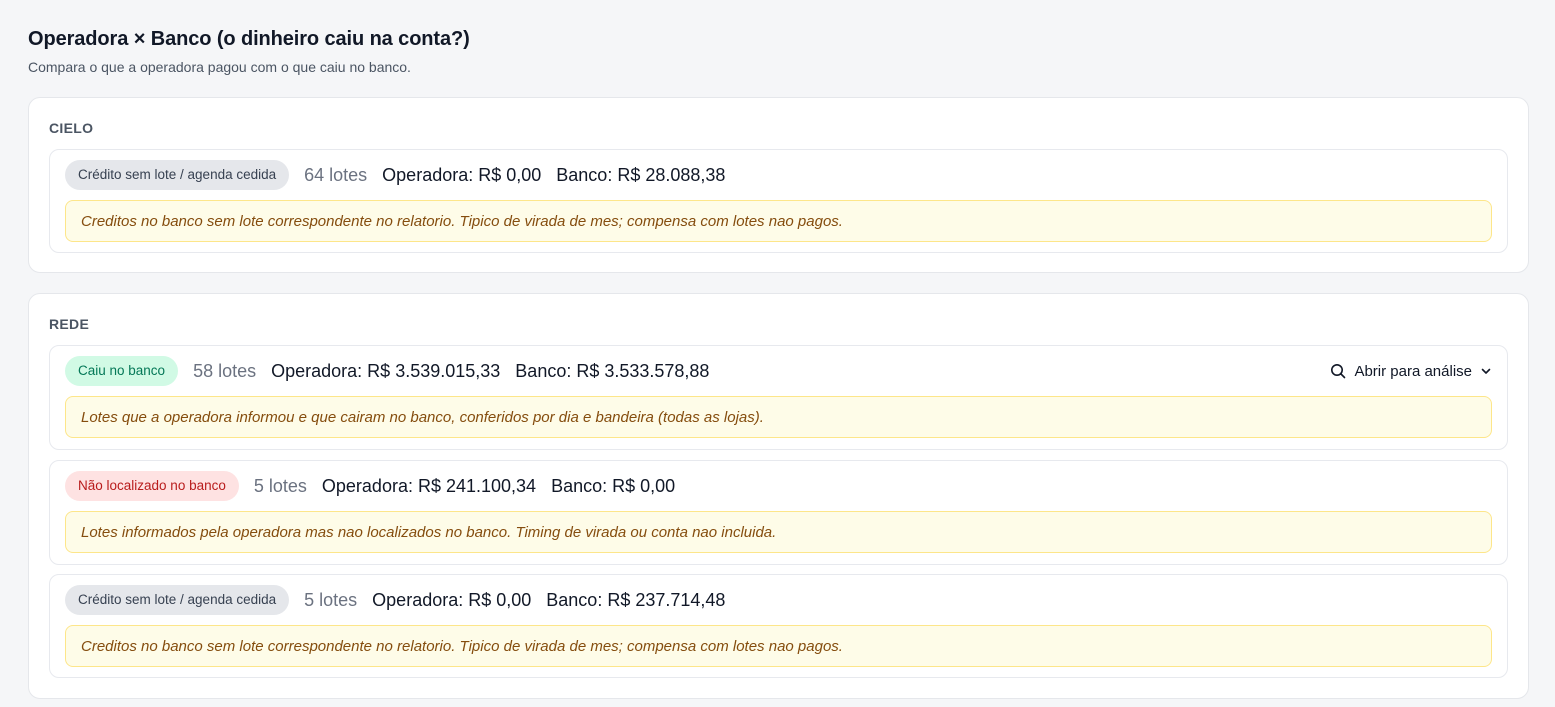 Image resolution: width=1555 pixels, height=707 pixels. What do you see at coordinates (613, 485) in the screenshot?
I see `banco-amount: Banco: R$ 0,00` at bounding box center [613, 485].